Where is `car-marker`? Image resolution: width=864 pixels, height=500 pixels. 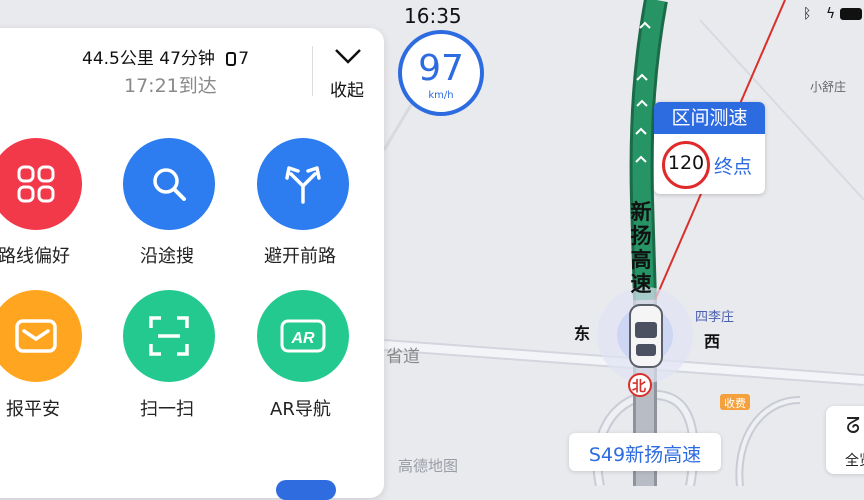
car-marker is located at coordinates (646, 336).